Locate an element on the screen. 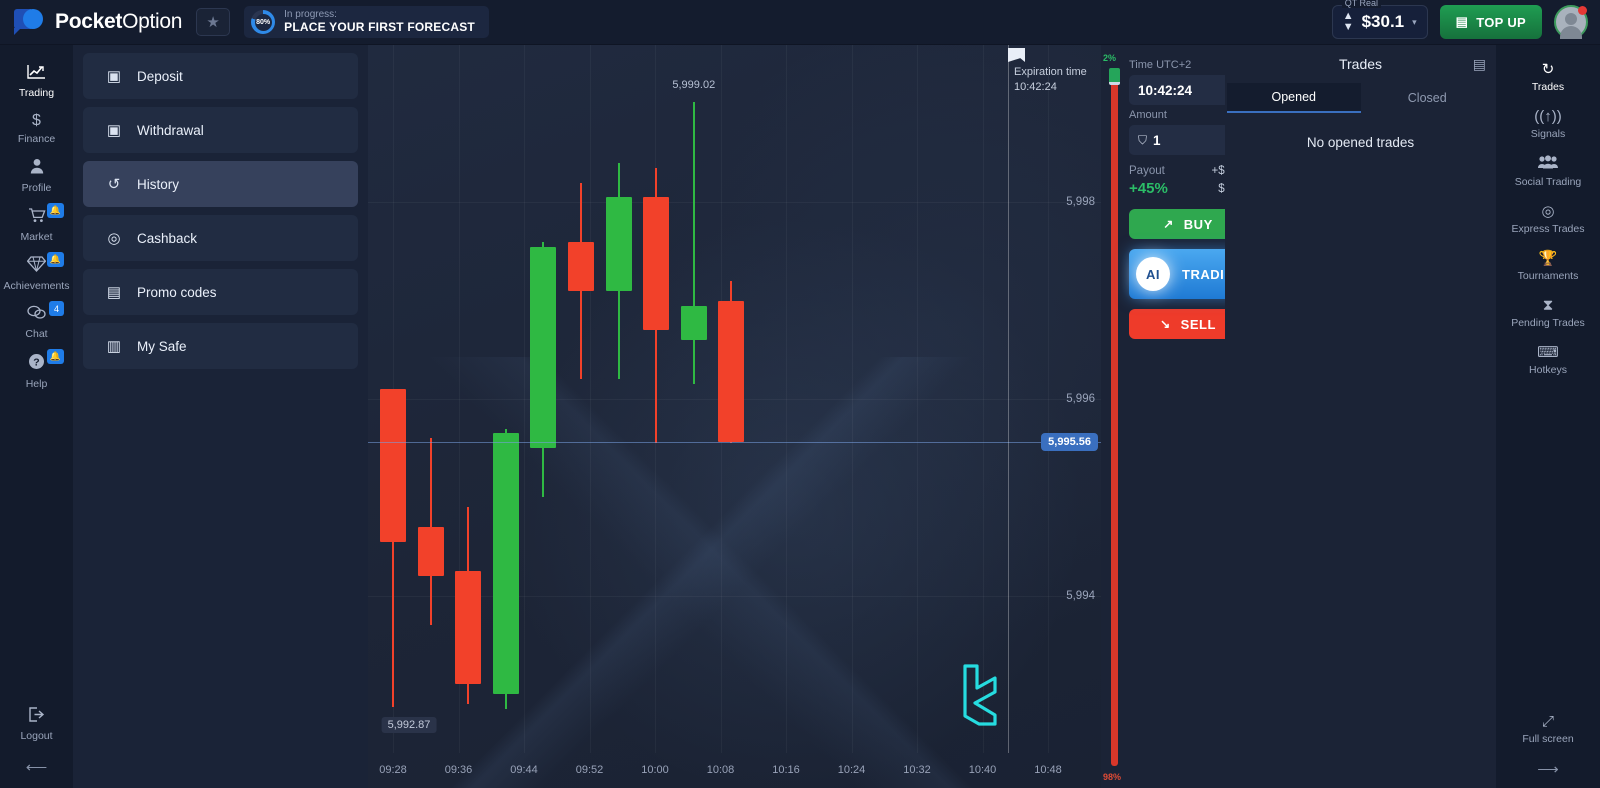 The height and width of the screenshot is (788, 1600). submenu-item-deposit: ▣ Deposit is located at coordinates (220, 76).